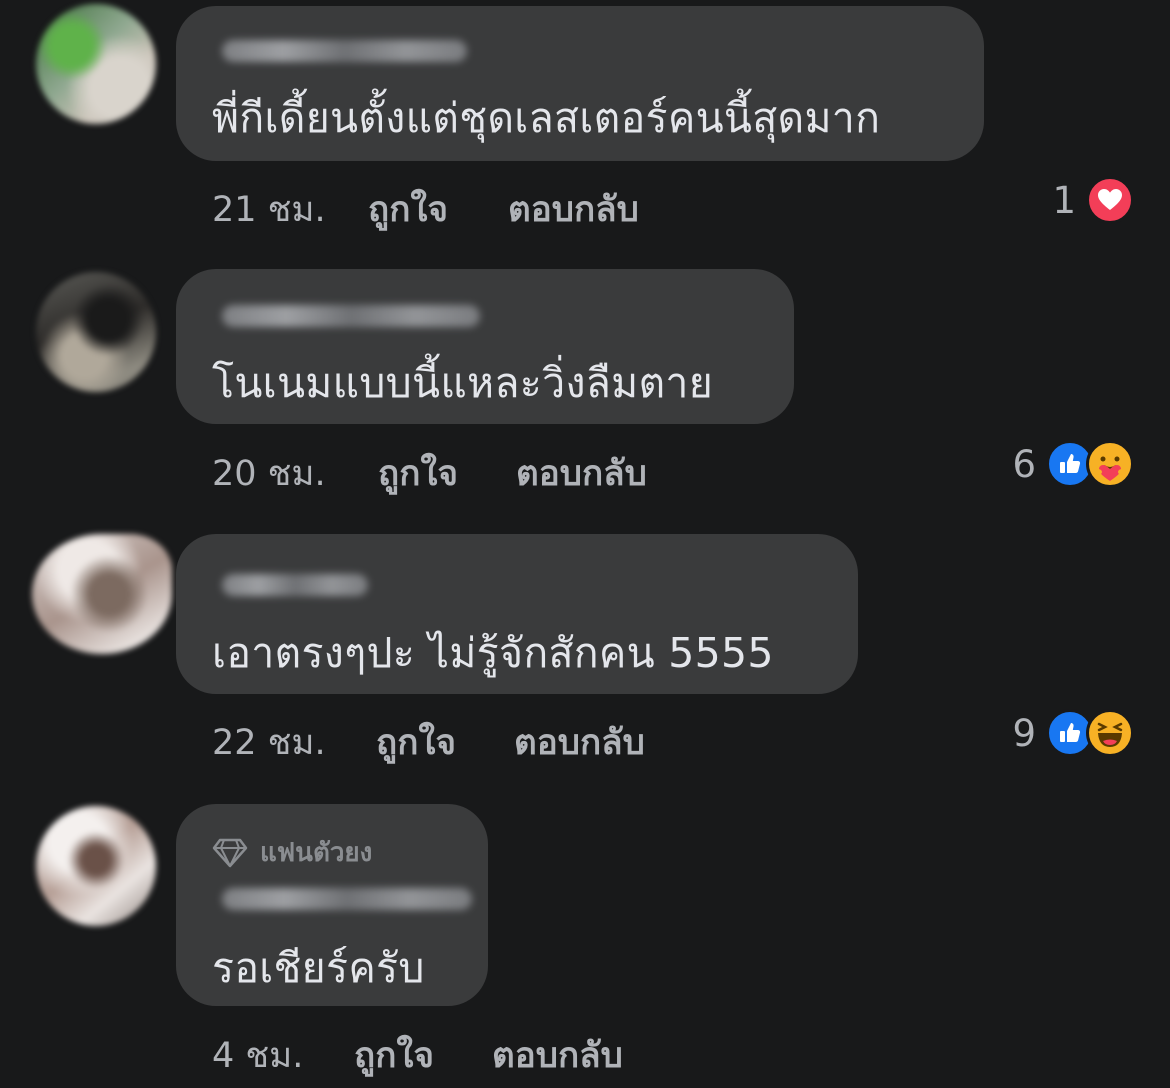 The image size is (1170, 1088). Describe the element at coordinates (269, 473) in the screenshot. I see `comment-time: 20 ชม.` at that location.